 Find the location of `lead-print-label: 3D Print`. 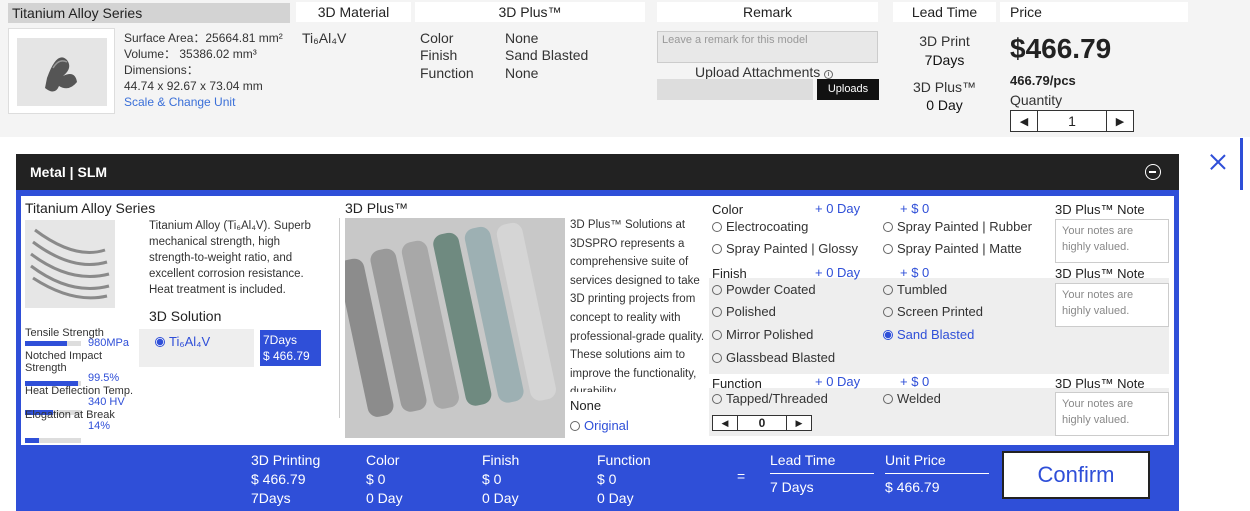

lead-print-label: 3D Print is located at coordinates (944, 41).